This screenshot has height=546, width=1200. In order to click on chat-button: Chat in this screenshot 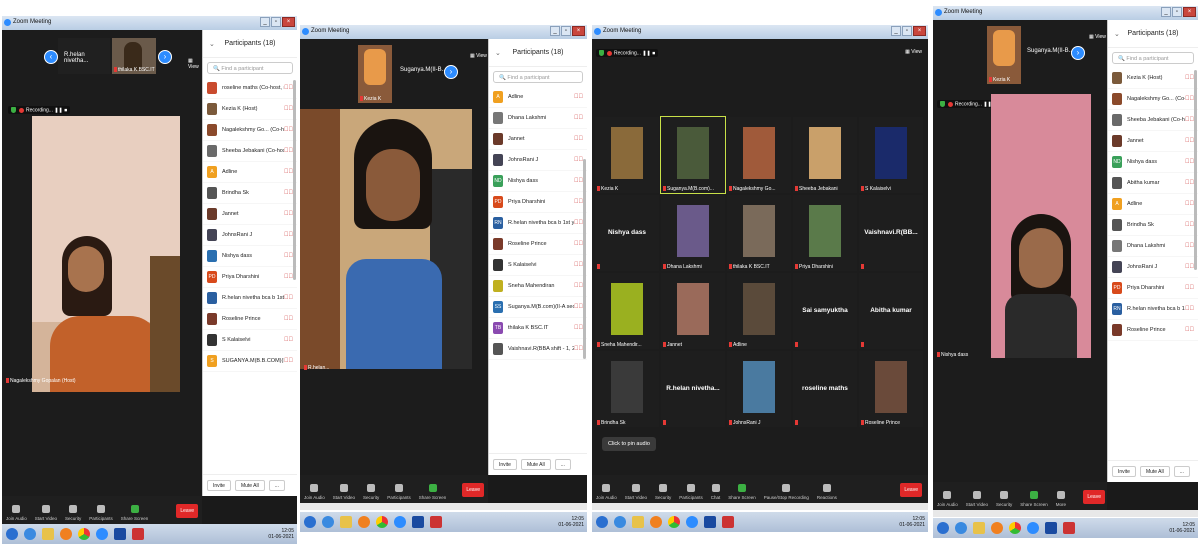, I will do `click(715, 492)`.